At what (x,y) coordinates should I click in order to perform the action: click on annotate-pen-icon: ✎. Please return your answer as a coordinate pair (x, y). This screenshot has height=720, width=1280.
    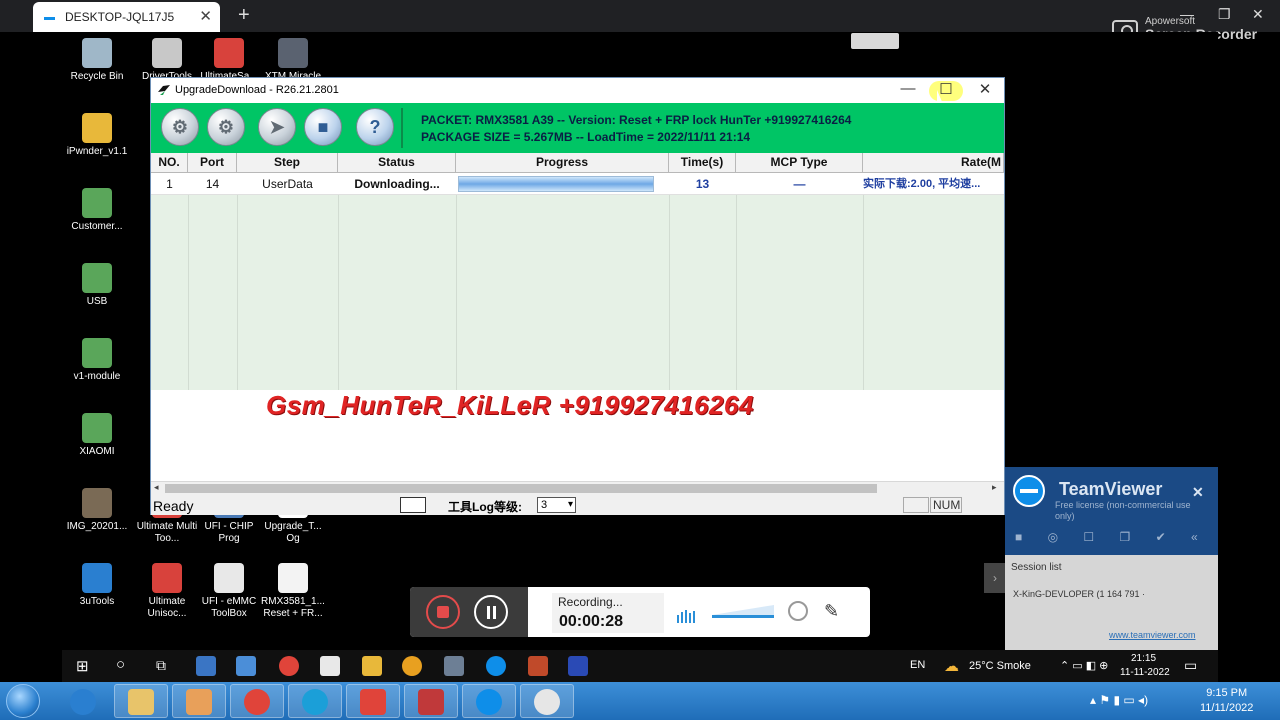
    Looking at the image, I should click on (831, 611).